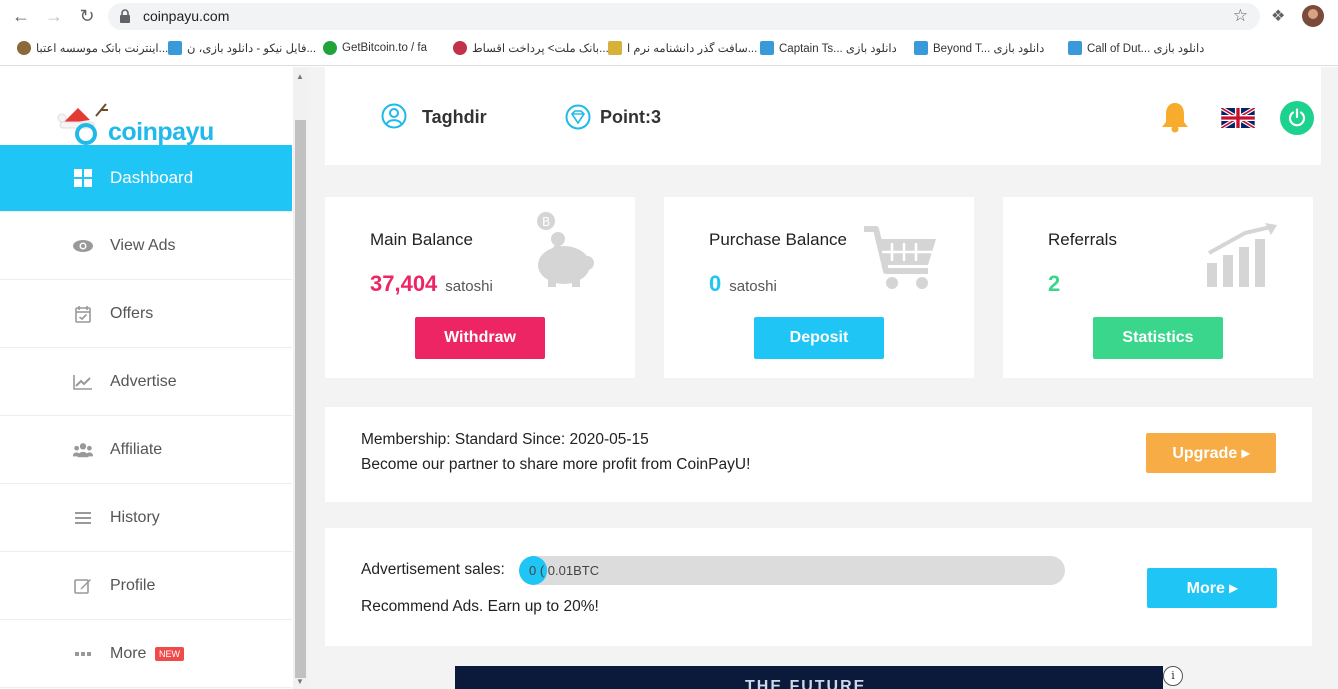 Image resolution: width=1338 pixels, height=689 pixels. What do you see at coordinates (454, 117) in the screenshot?
I see `username: Taghdir` at bounding box center [454, 117].